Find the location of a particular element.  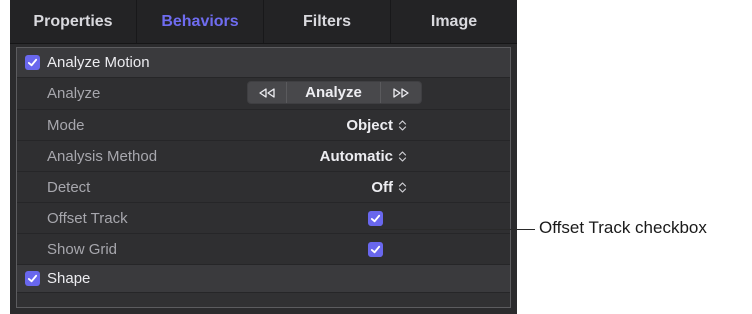

analyze-motion-row: Analyze Motion is located at coordinates (263, 63).